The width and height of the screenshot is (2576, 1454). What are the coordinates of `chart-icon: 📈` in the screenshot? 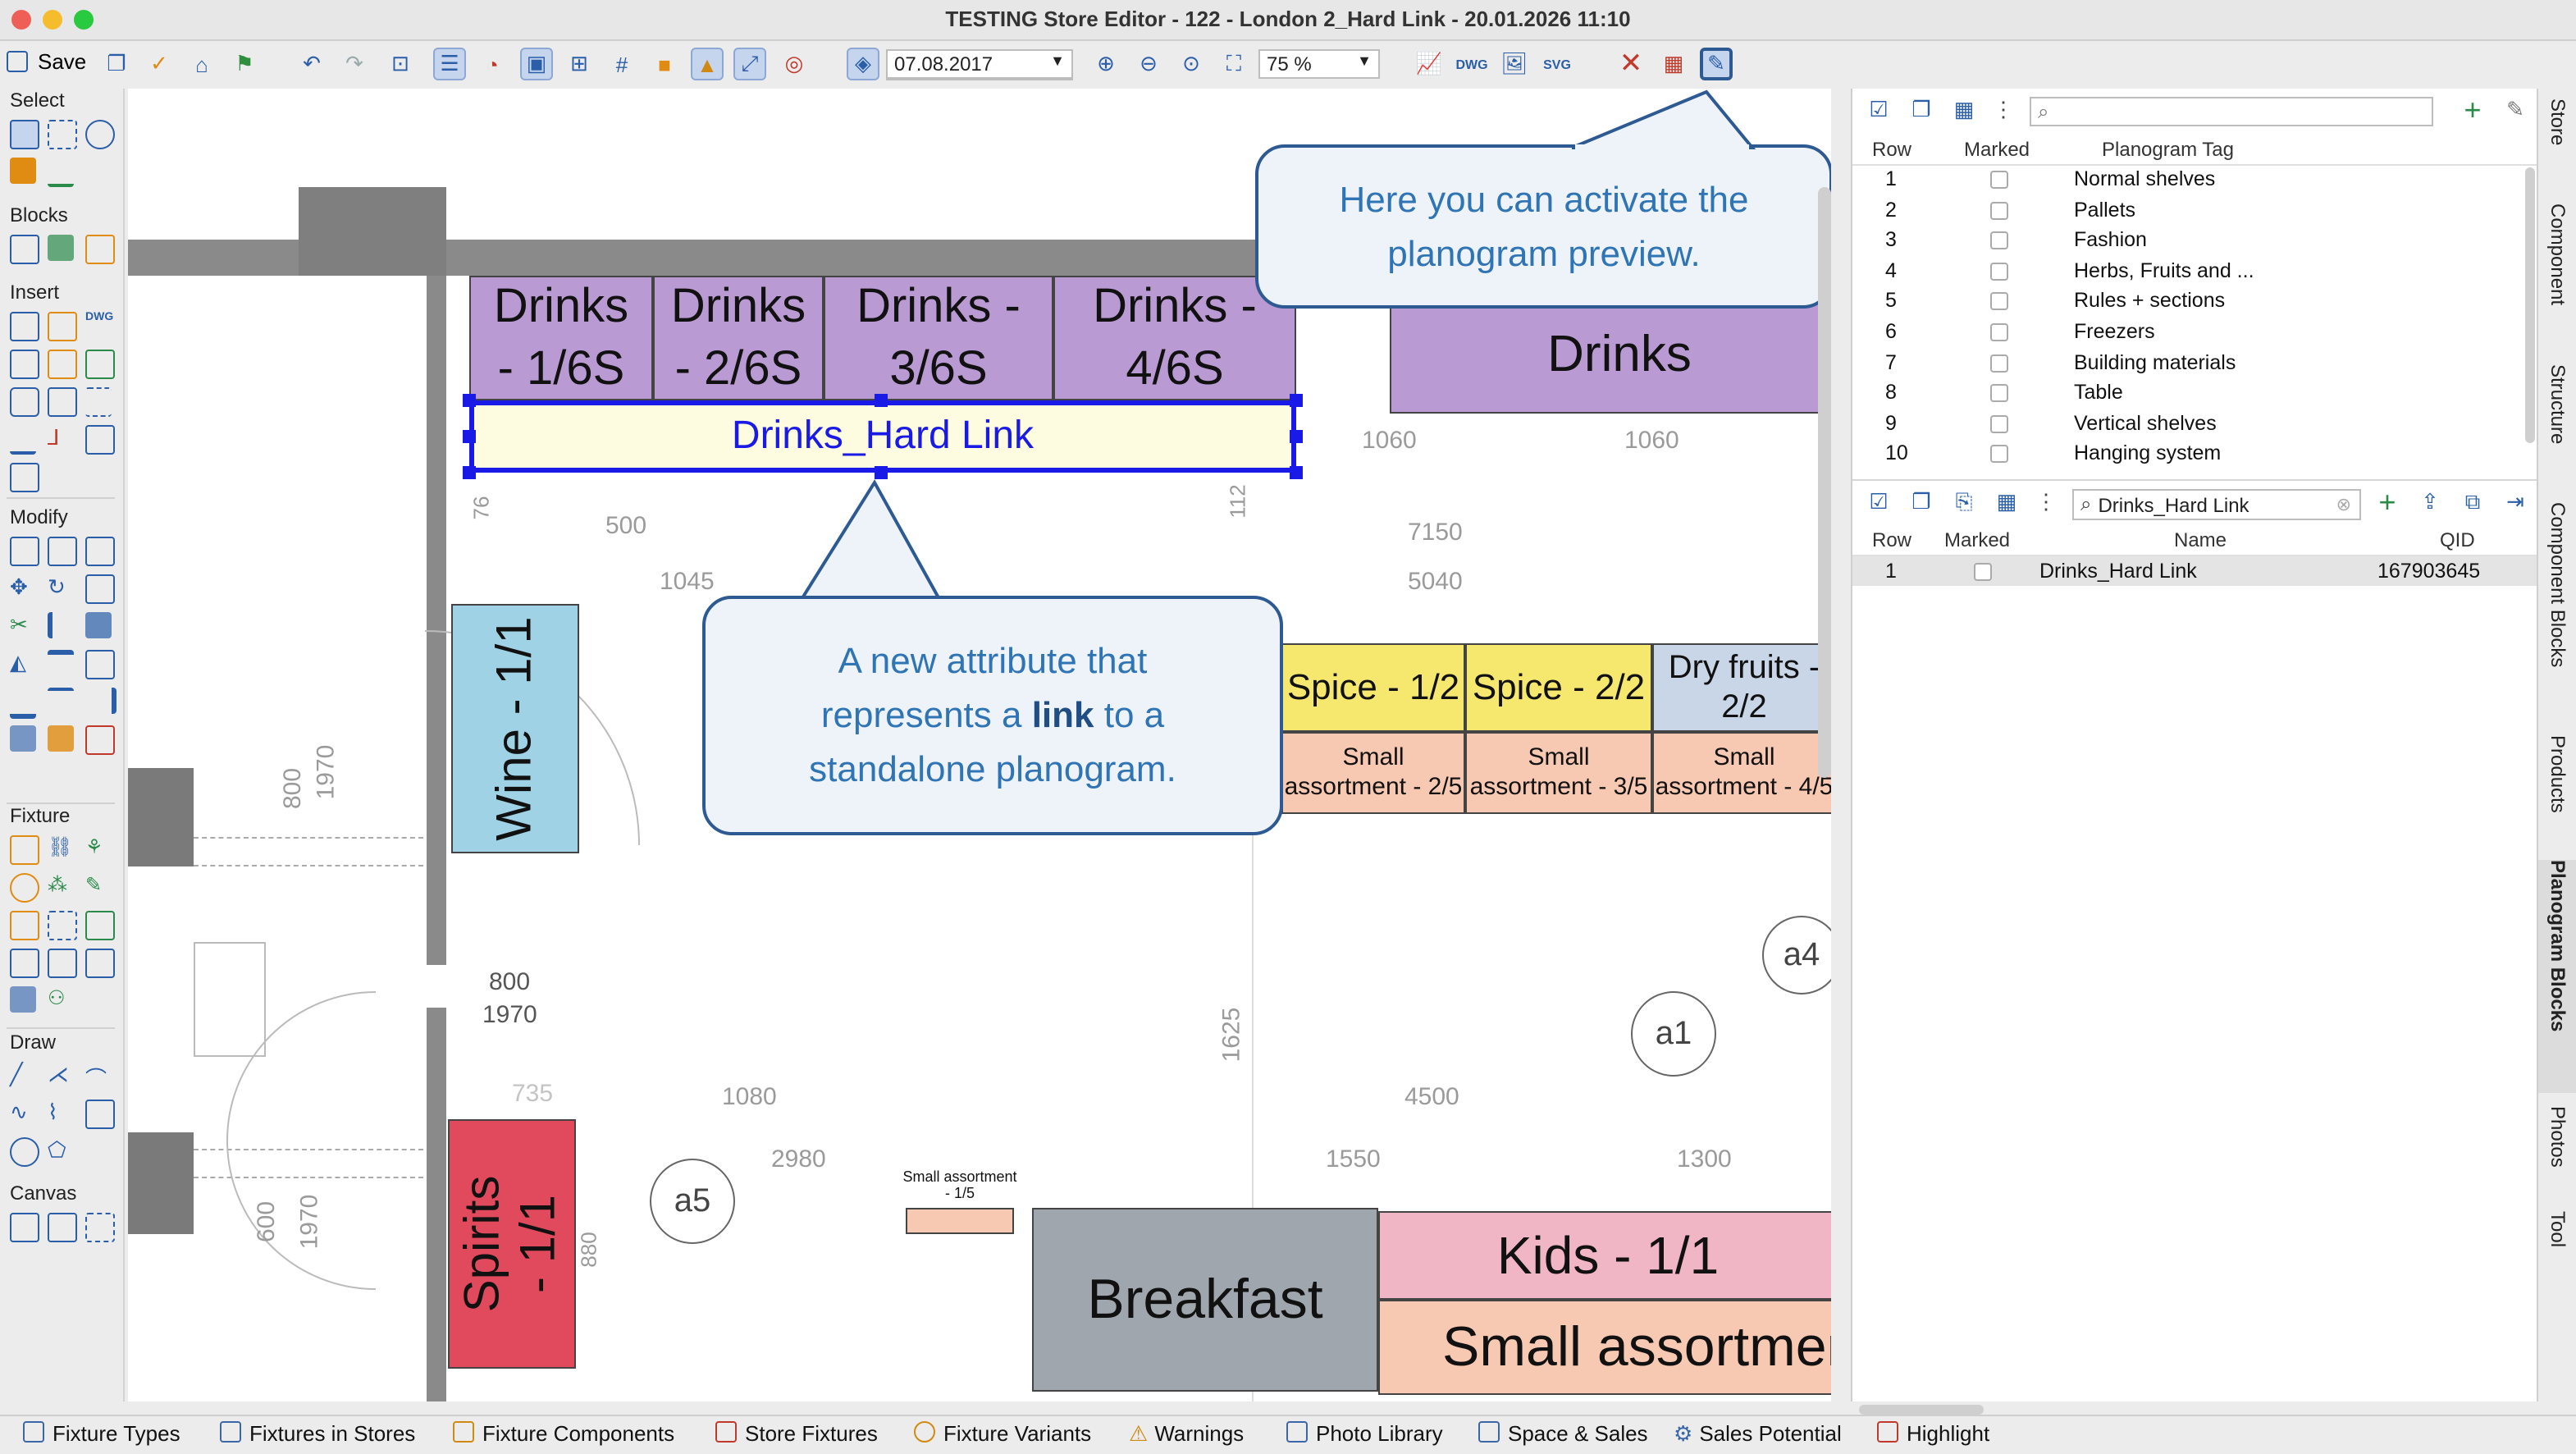 It's located at (1429, 64).